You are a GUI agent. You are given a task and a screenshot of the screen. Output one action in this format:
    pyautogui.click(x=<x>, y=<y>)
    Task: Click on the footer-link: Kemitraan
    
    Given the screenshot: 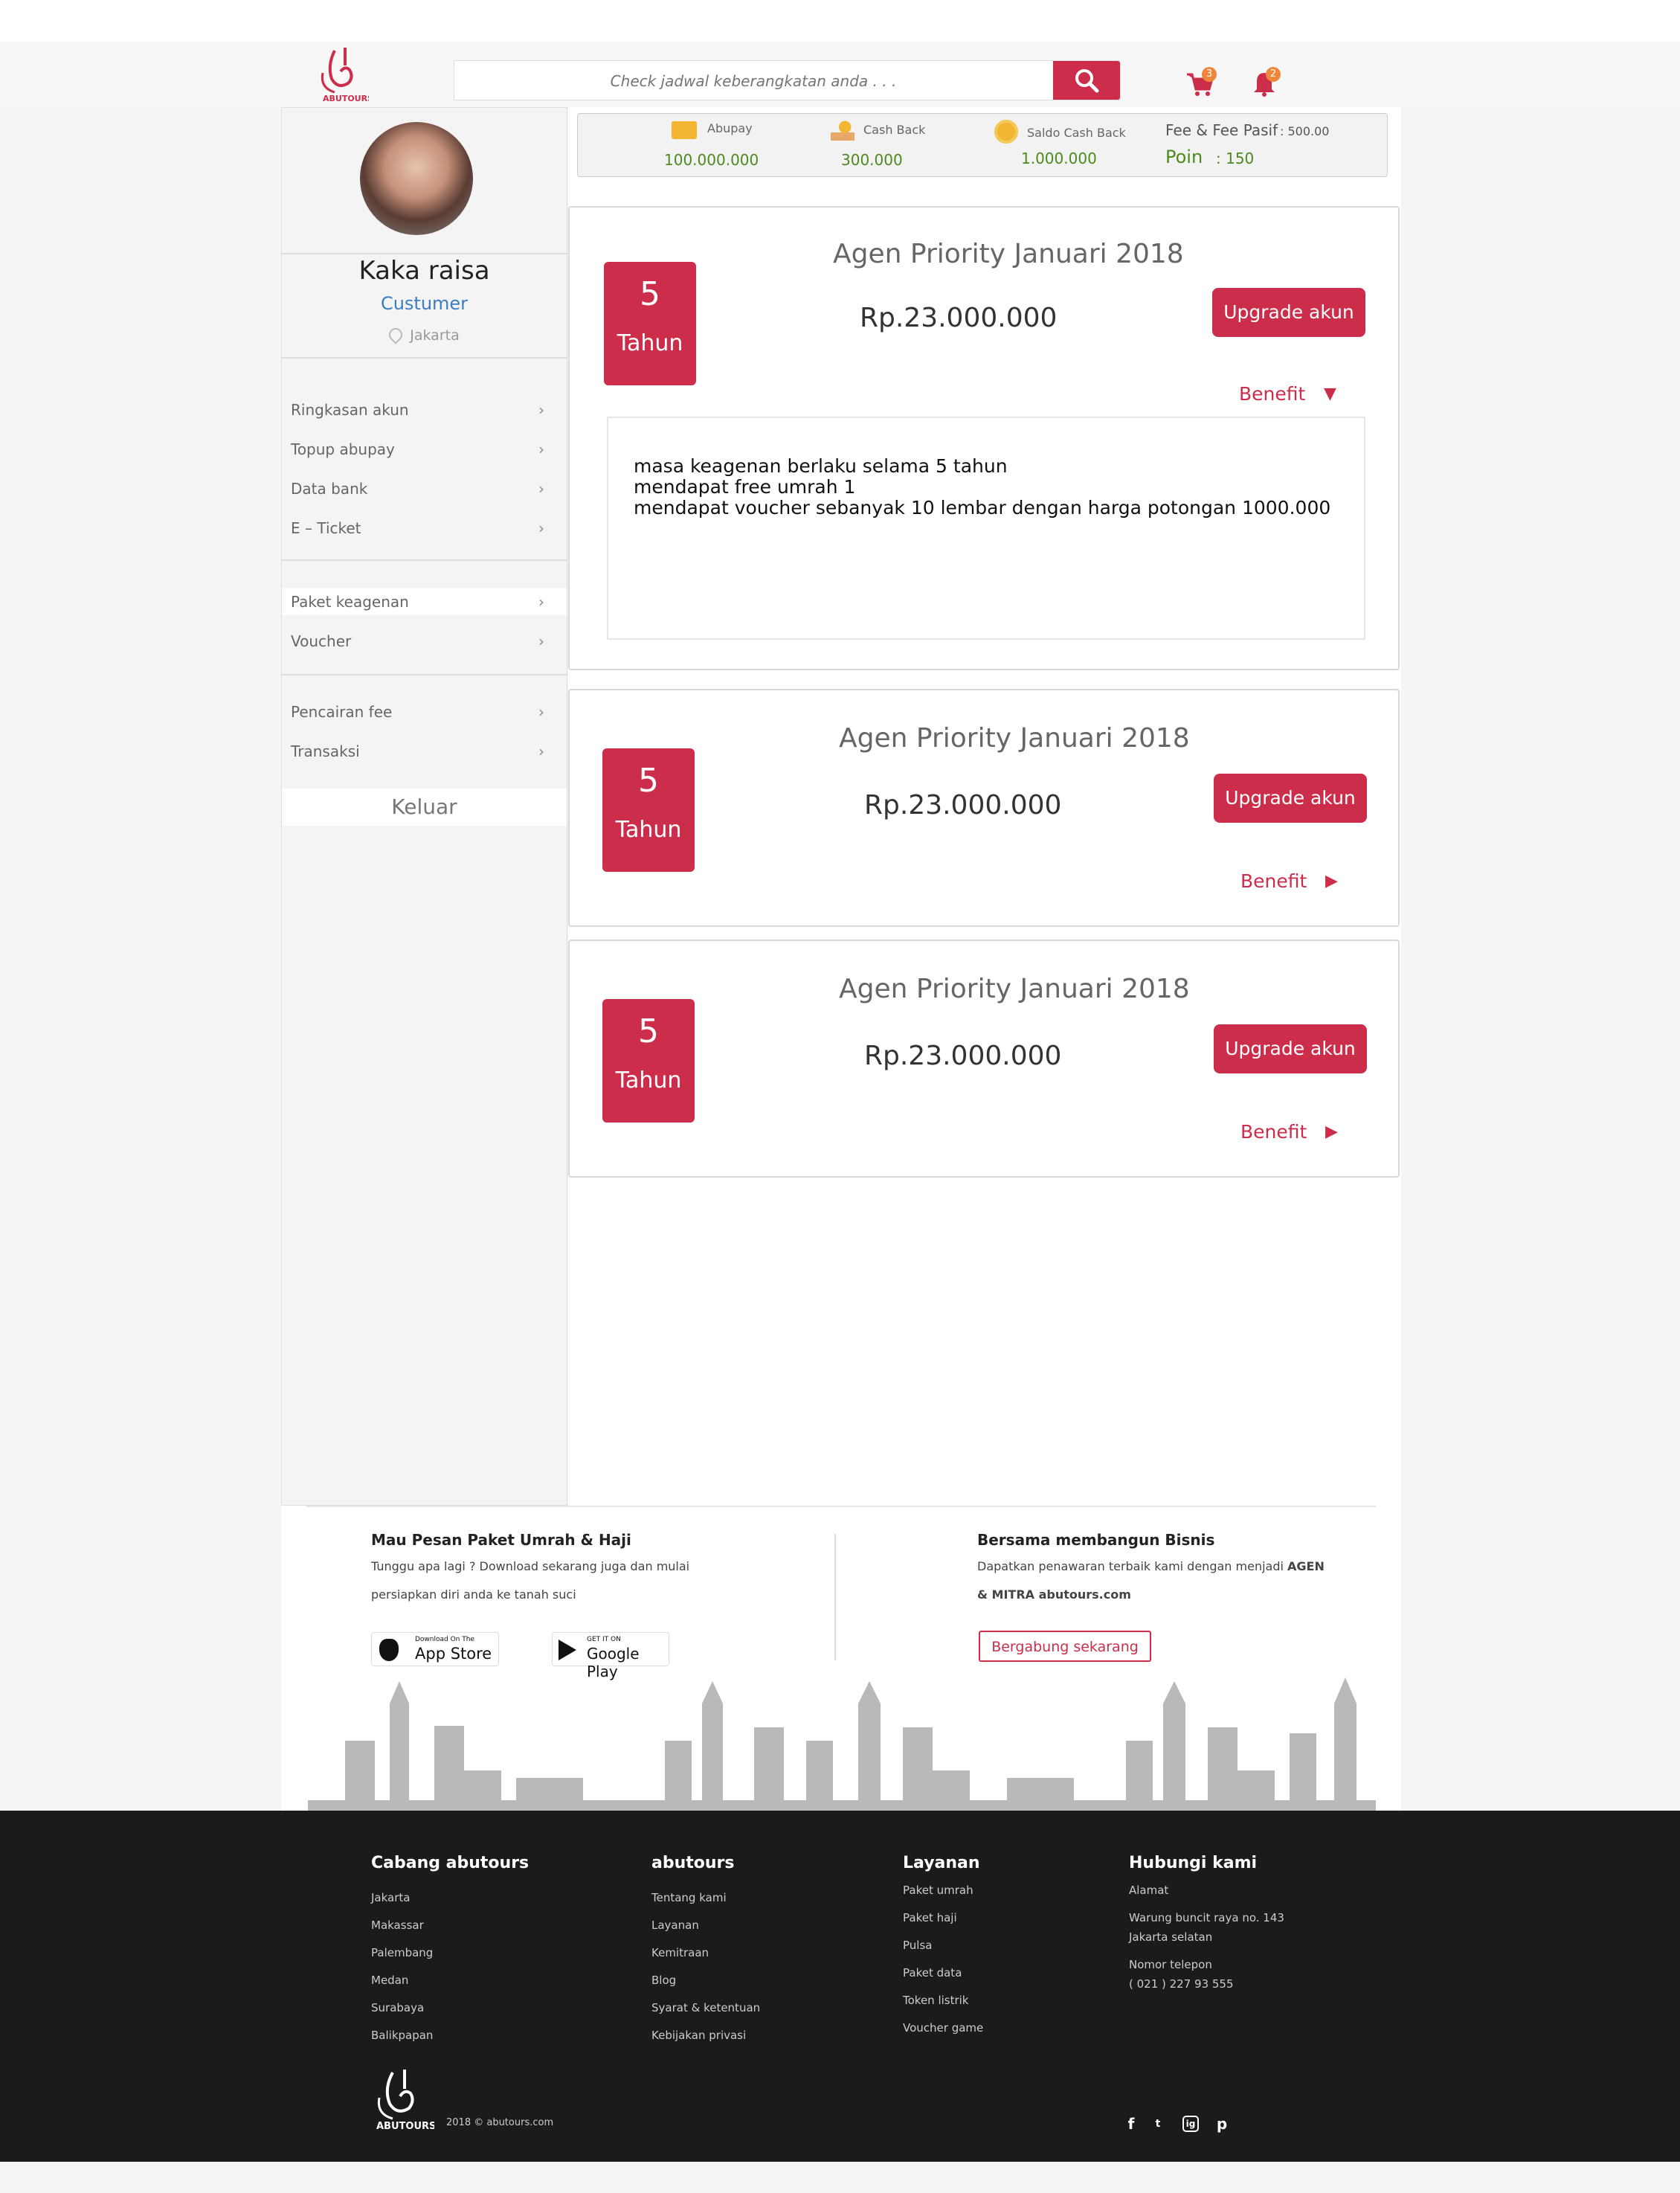 What is the action you would take?
    pyautogui.click(x=680, y=1952)
    